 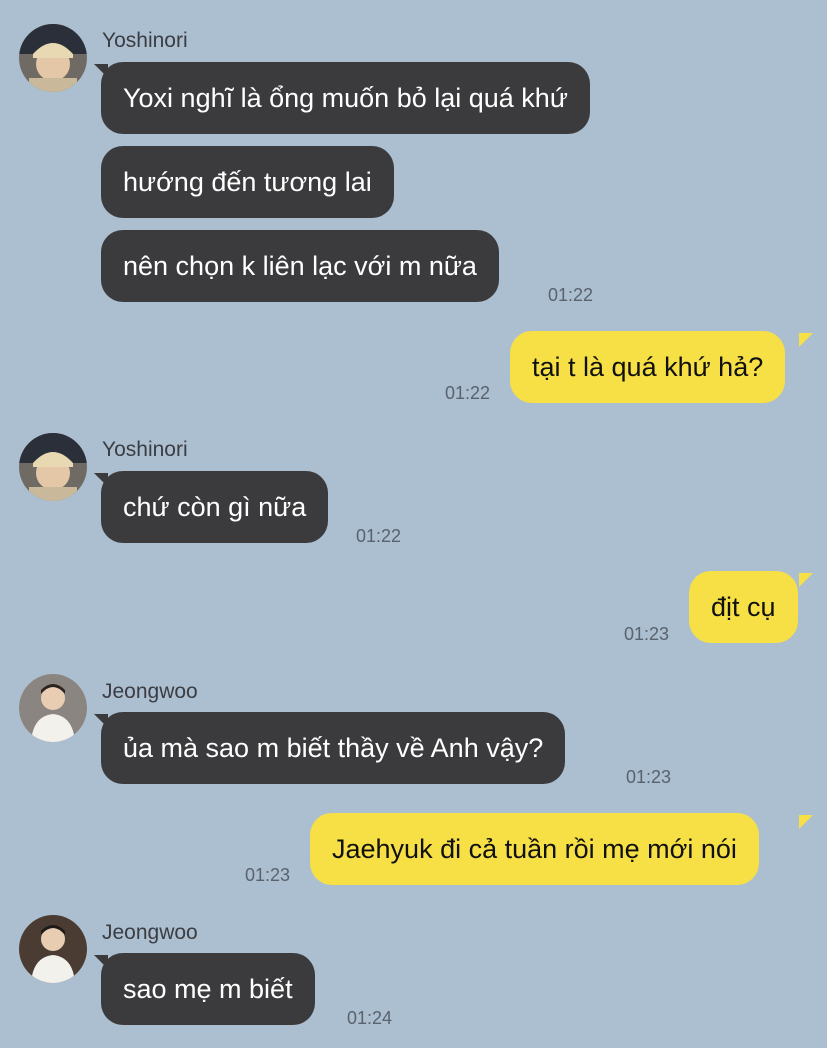 What do you see at coordinates (534, 849) in the screenshot?
I see `message-bubble-outgoing: Jaehyuk đi cả tuần rồi mẹ mới nói` at bounding box center [534, 849].